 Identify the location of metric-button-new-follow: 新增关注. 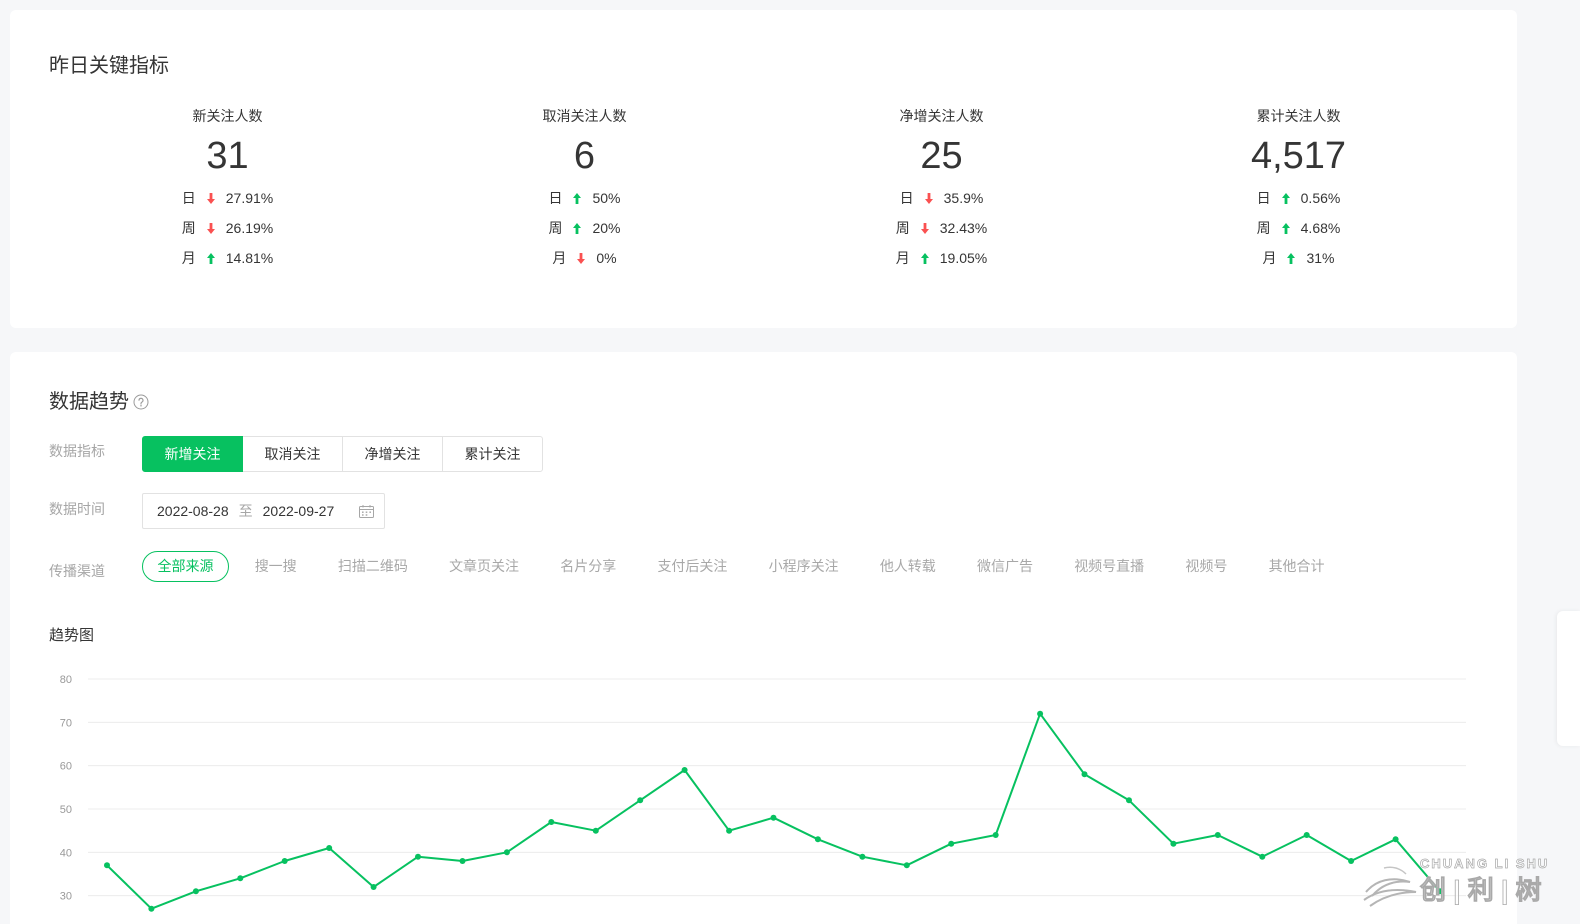
(192, 454).